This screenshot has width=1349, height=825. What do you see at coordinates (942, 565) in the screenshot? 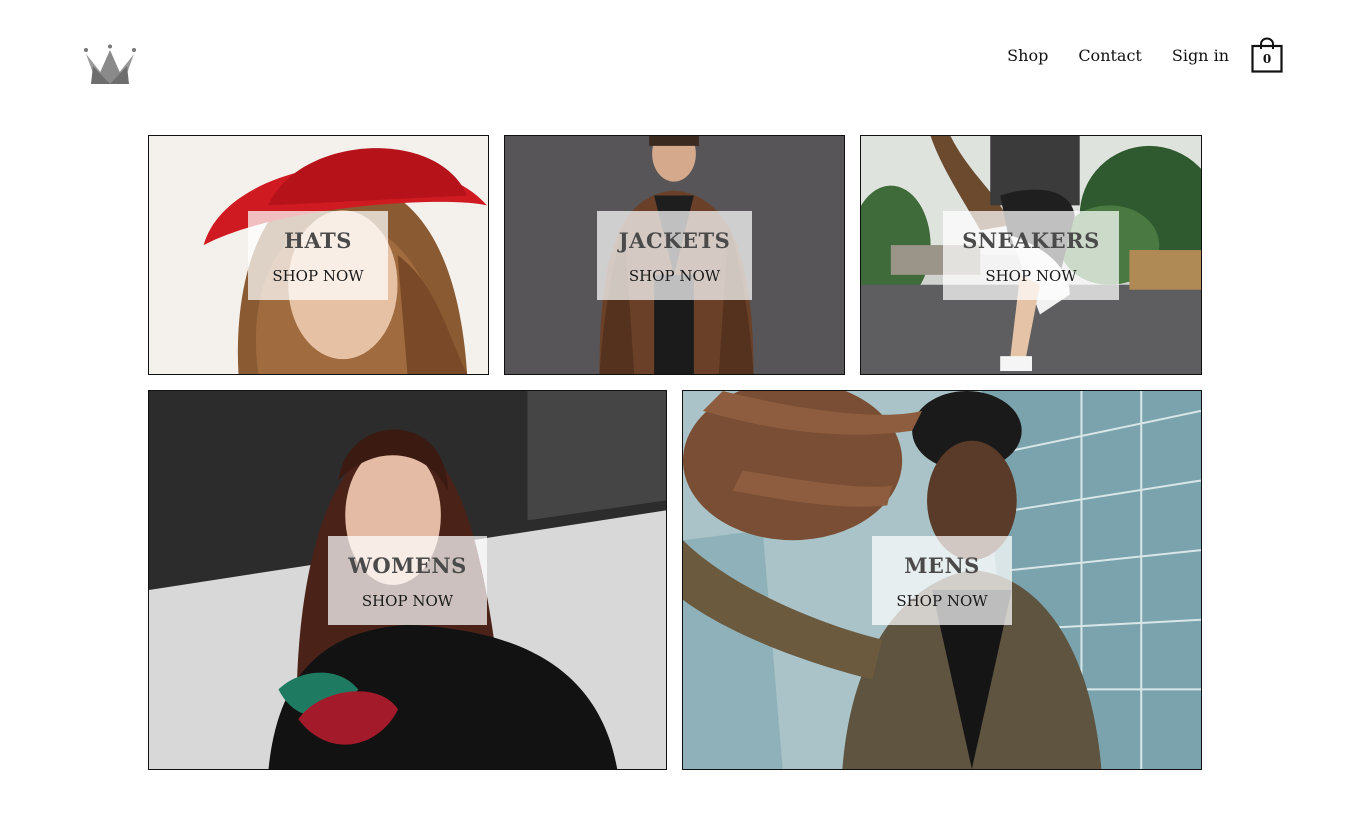
I see `category-title: MENS` at bounding box center [942, 565].